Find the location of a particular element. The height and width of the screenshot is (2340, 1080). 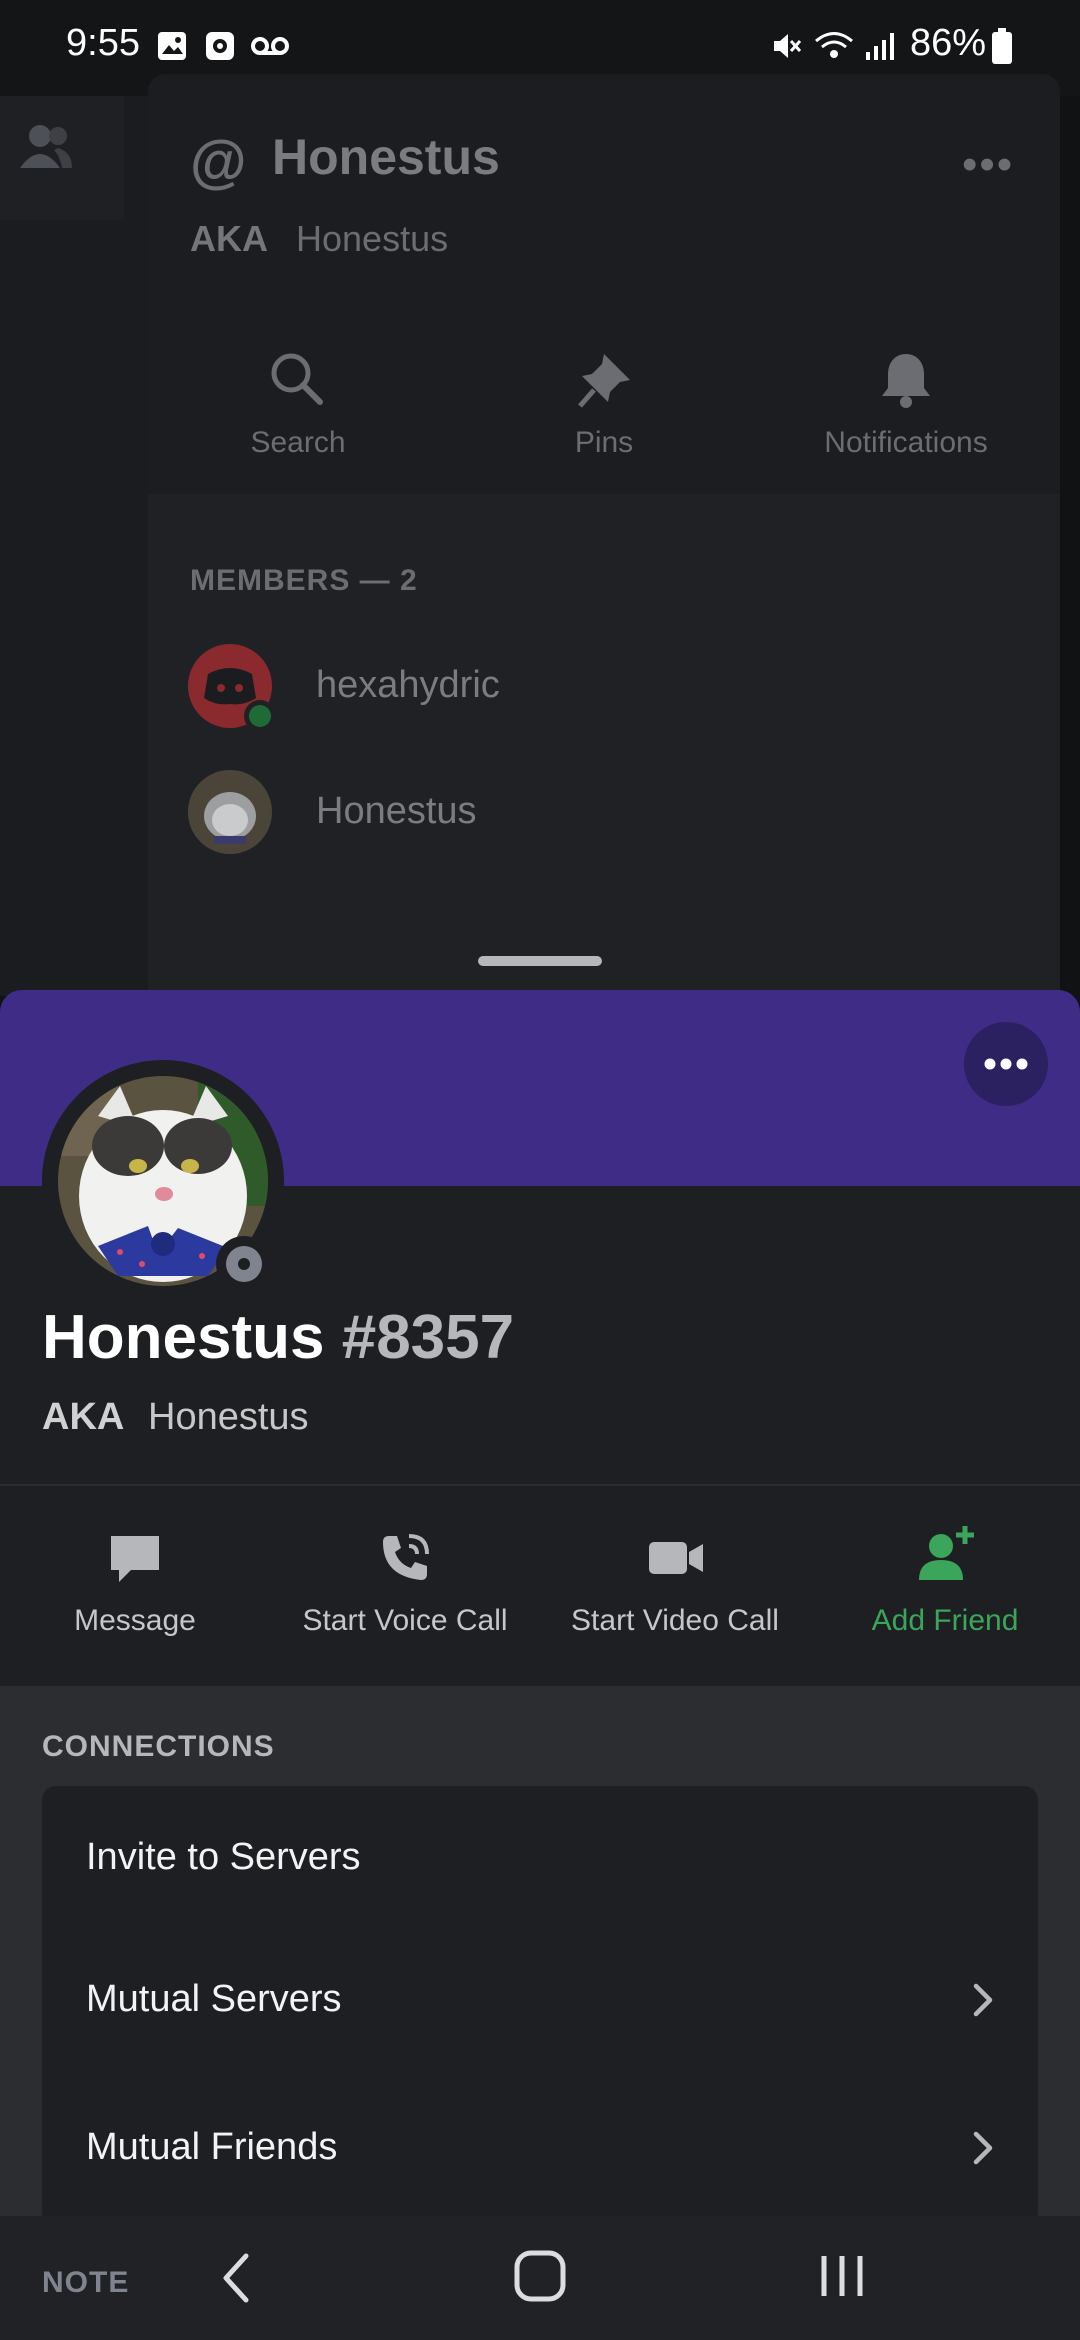

message-icon is located at coordinates (135, 1559).